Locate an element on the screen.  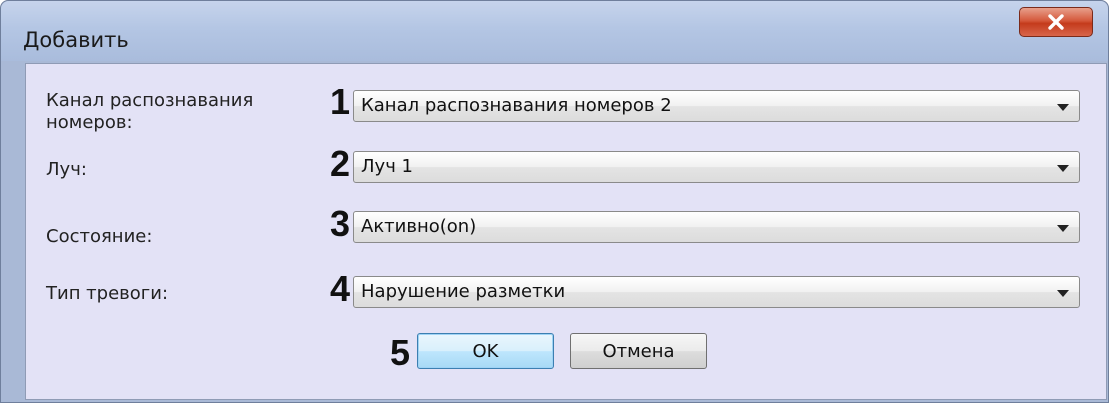
close-icon is located at coordinates (1056, 22).